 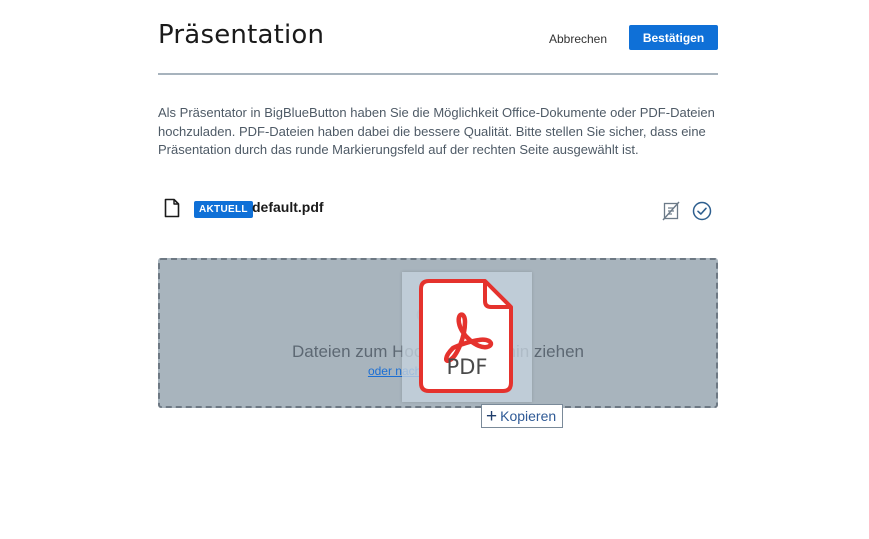 I want to click on pdf-label: PDF, so click(x=467, y=367).